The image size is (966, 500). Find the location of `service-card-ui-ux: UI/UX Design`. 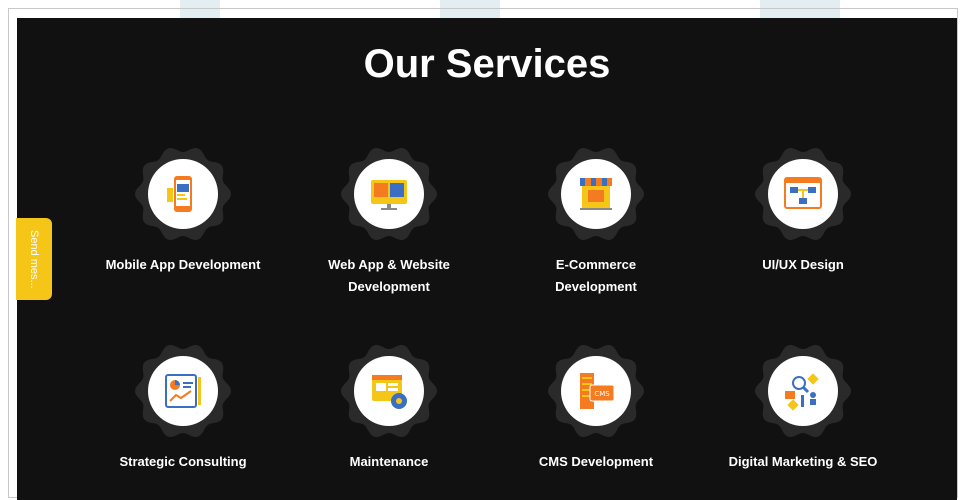

service-card-ui-ux: UI/UX Design is located at coordinates (803, 211).